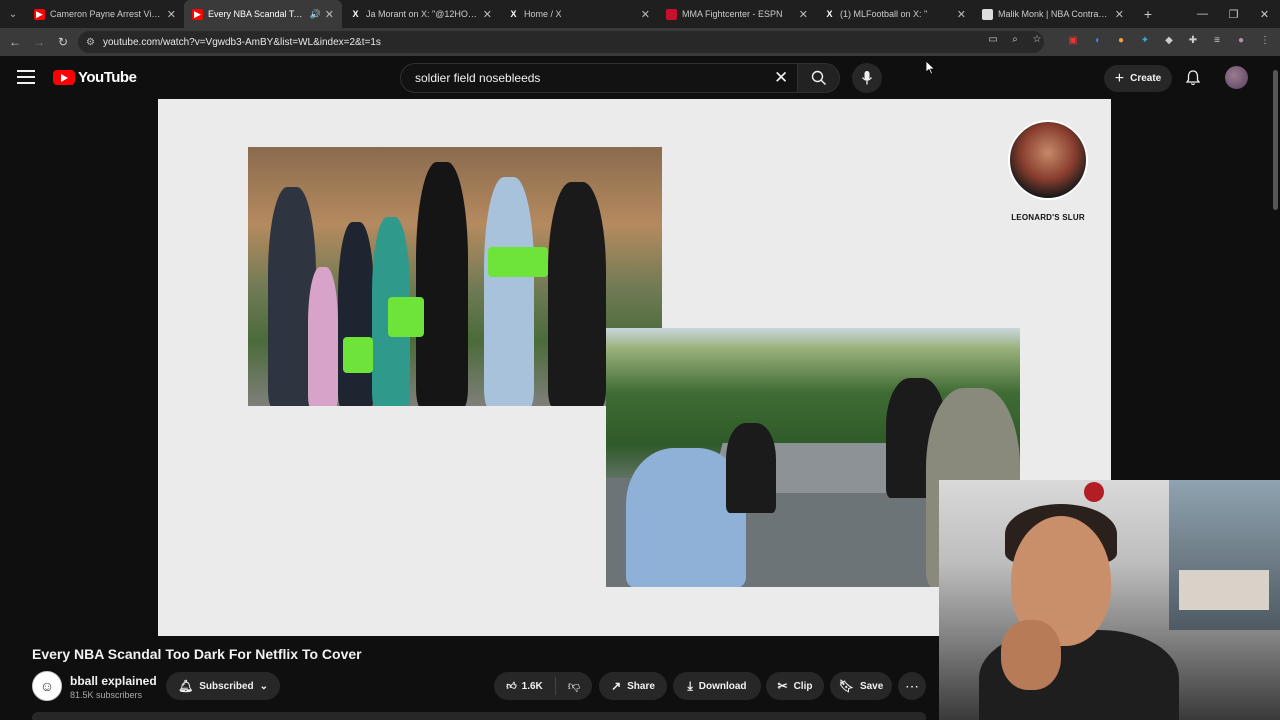  Describe the element at coordinates (930, 70) in the screenshot. I see `mouse-cursor` at that location.